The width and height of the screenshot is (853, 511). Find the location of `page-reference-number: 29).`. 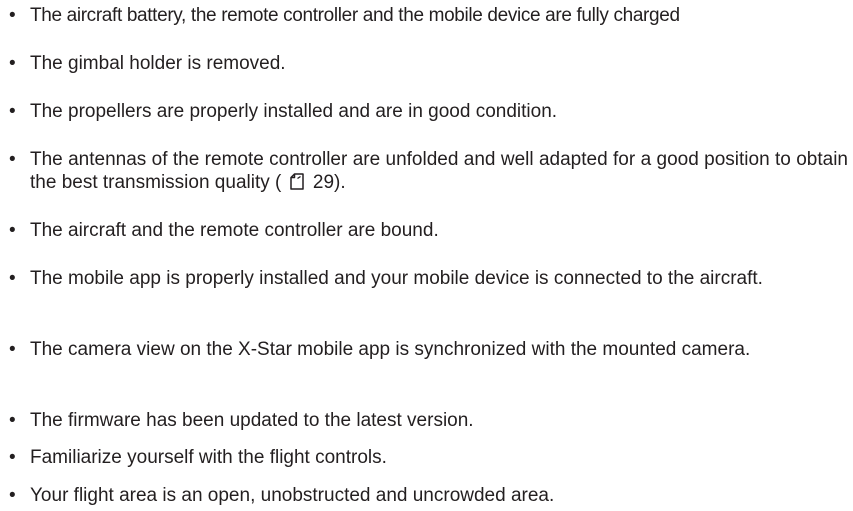

page-reference-number: 29). is located at coordinates (329, 182).